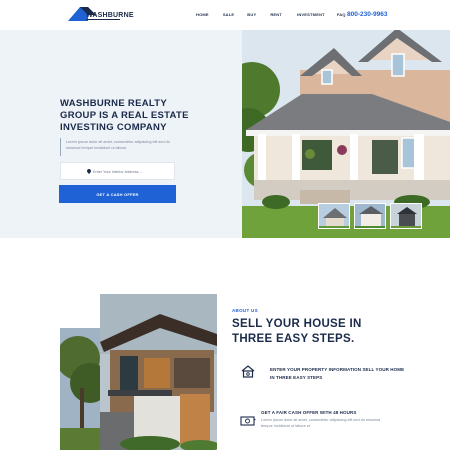  Describe the element at coordinates (251, 14) in the screenshot. I see `nav-buy: BUY` at that location.